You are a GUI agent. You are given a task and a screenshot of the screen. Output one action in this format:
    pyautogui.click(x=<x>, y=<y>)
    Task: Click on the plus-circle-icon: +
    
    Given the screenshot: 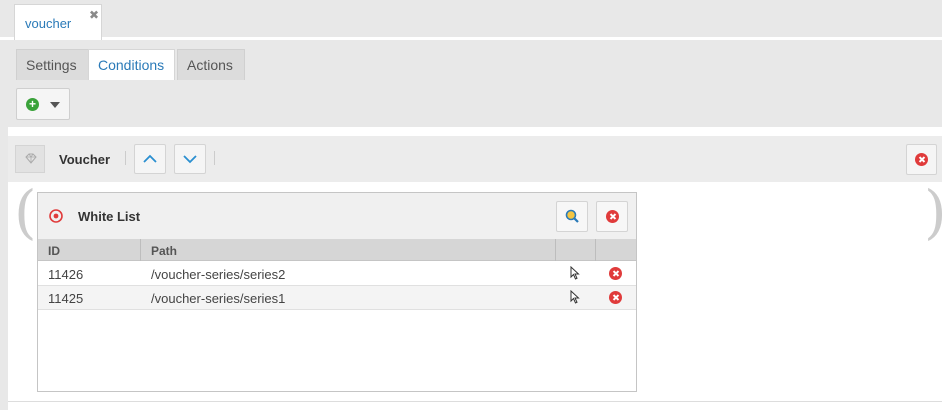 What is the action you would take?
    pyautogui.click(x=32, y=104)
    